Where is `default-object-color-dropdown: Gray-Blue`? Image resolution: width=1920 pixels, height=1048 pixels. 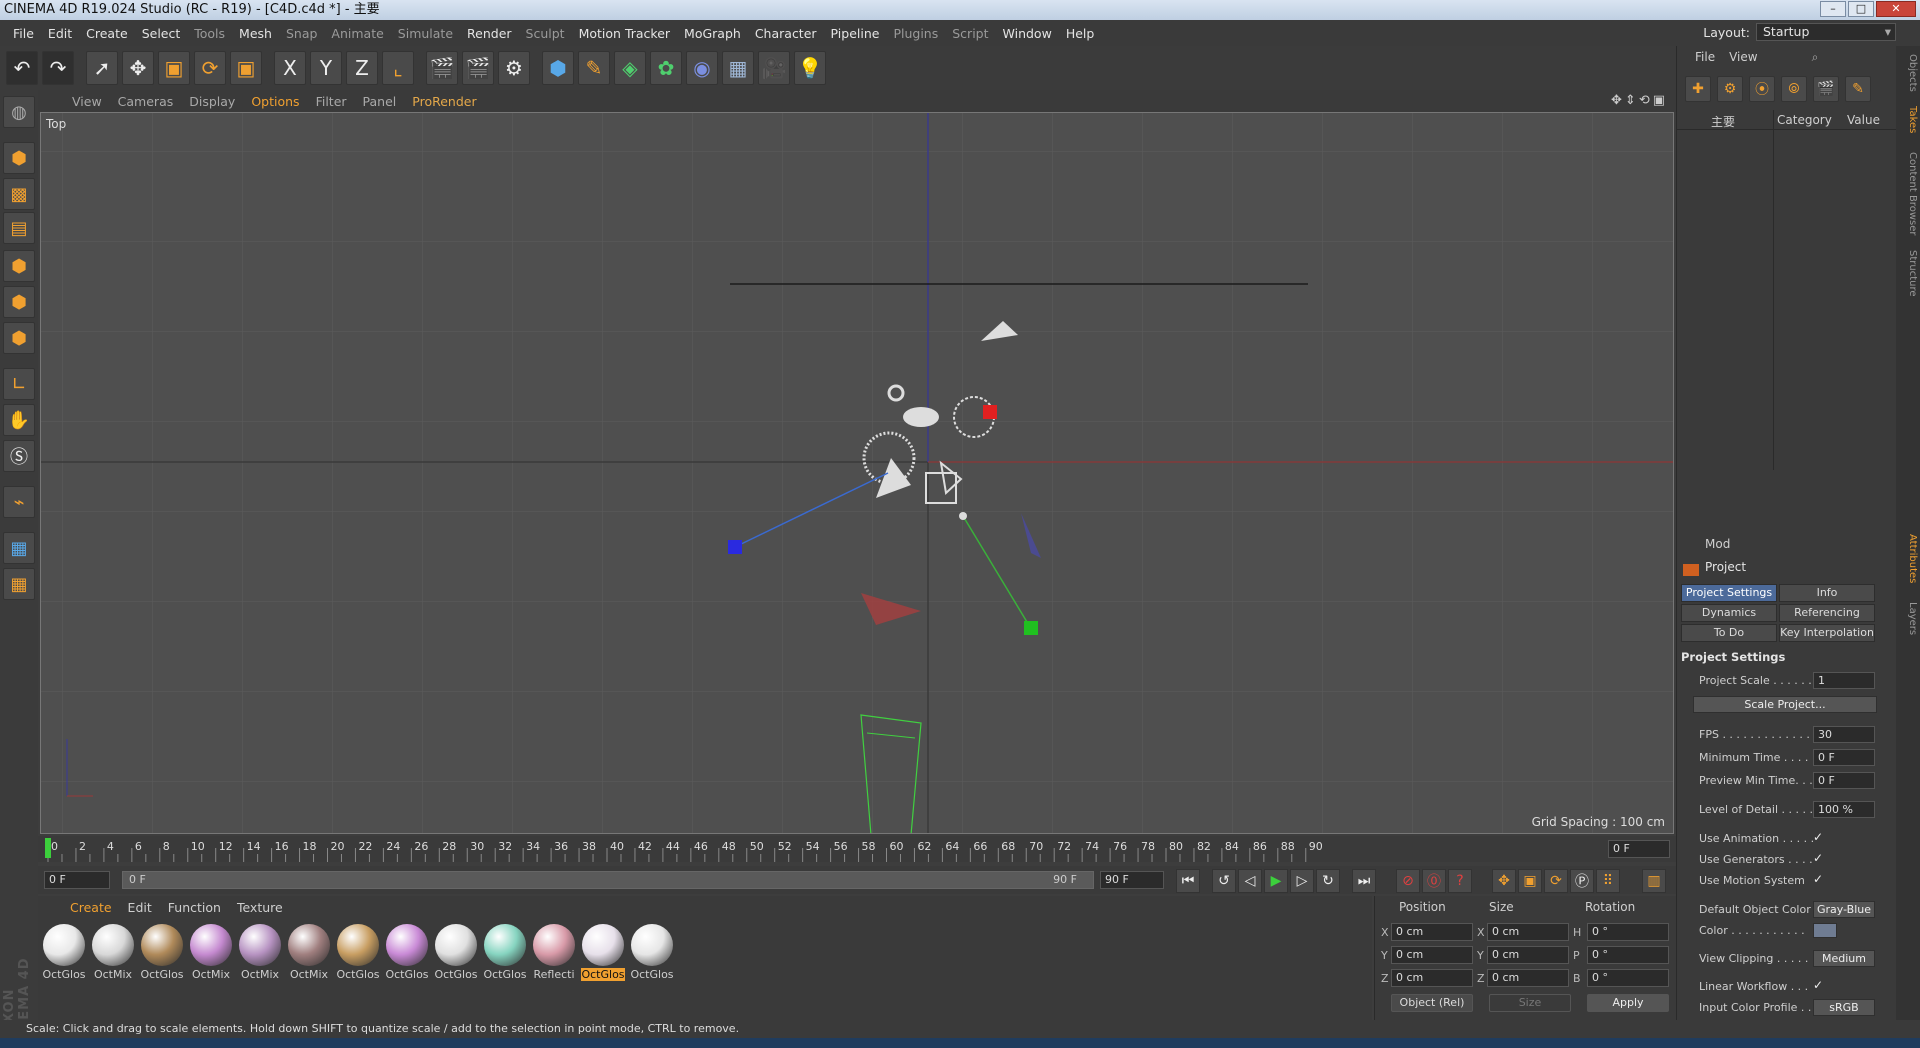 default-object-color-dropdown: Gray-Blue is located at coordinates (1844, 909).